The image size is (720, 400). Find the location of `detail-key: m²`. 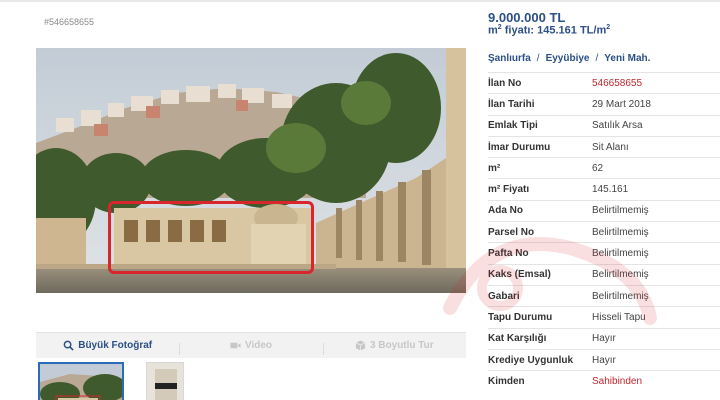

detail-key: m² is located at coordinates (494, 168).